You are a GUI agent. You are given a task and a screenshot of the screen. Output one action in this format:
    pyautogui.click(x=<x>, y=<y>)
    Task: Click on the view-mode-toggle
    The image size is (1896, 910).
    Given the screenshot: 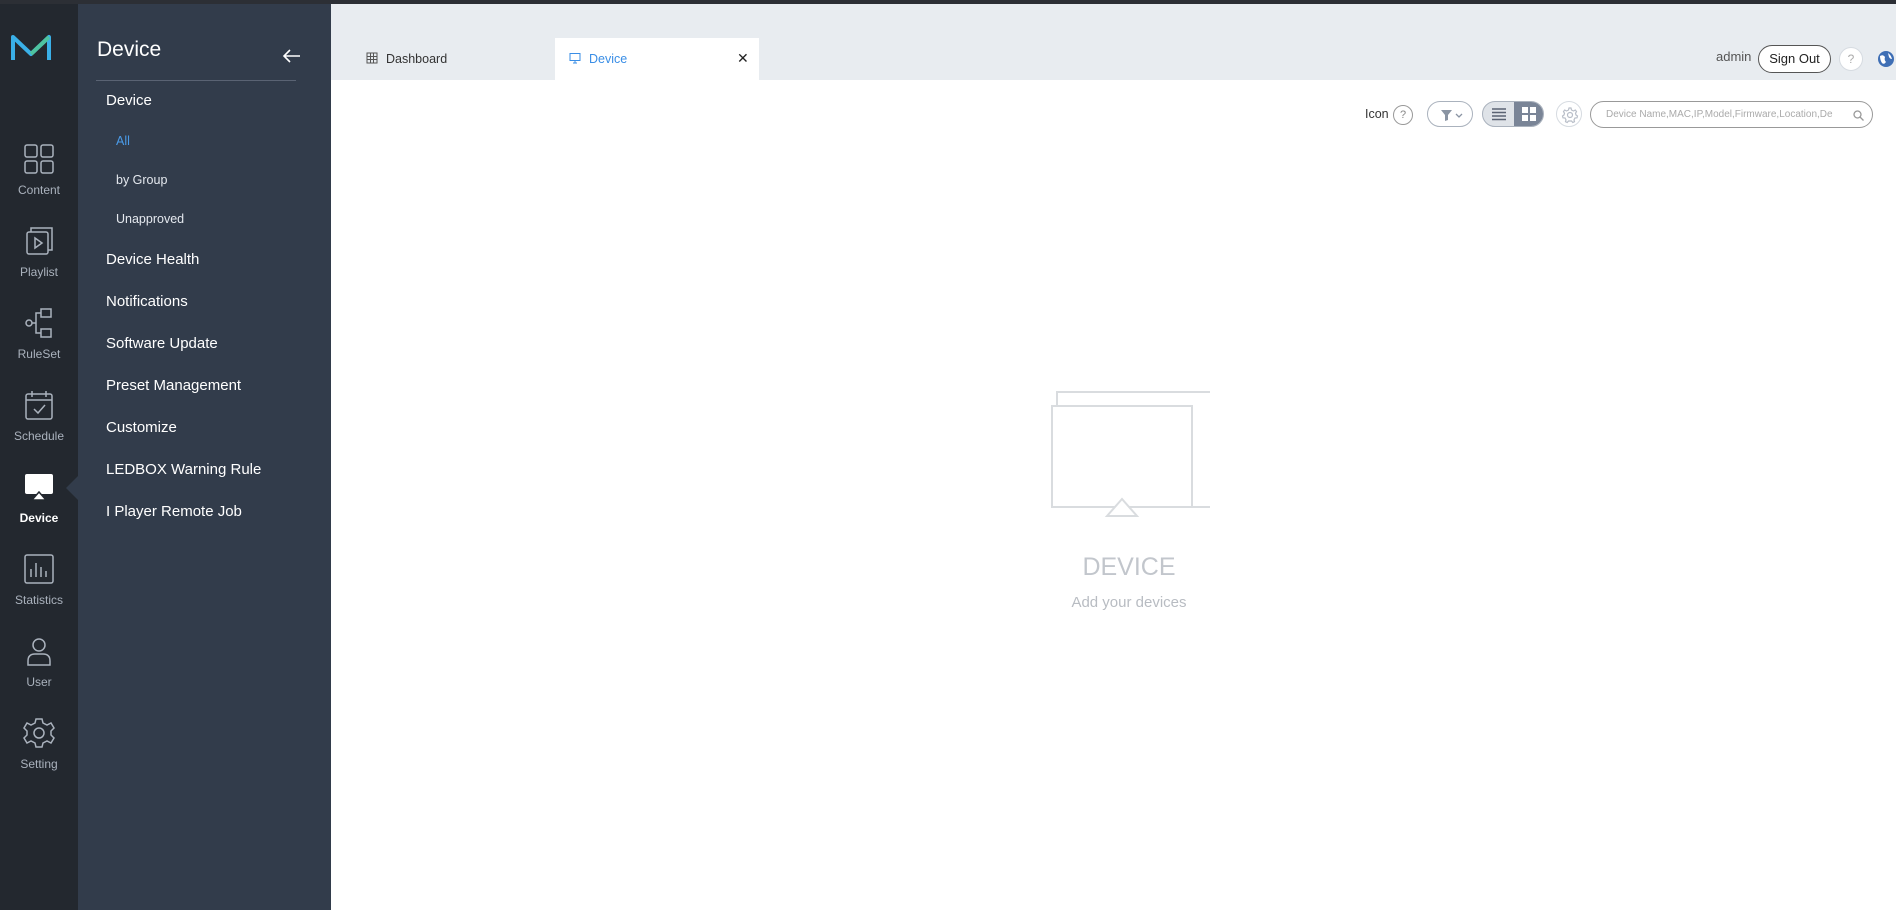 What is the action you would take?
    pyautogui.click(x=1513, y=114)
    